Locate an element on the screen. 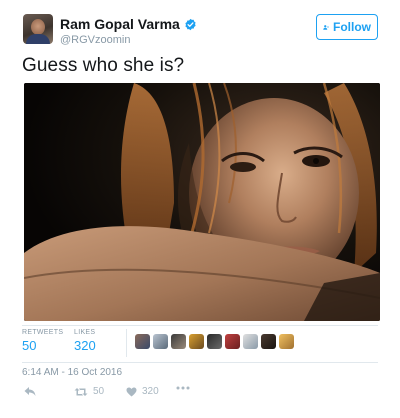 This screenshot has width=400, height=418. like-count: 320 is located at coordinates (150, 391).